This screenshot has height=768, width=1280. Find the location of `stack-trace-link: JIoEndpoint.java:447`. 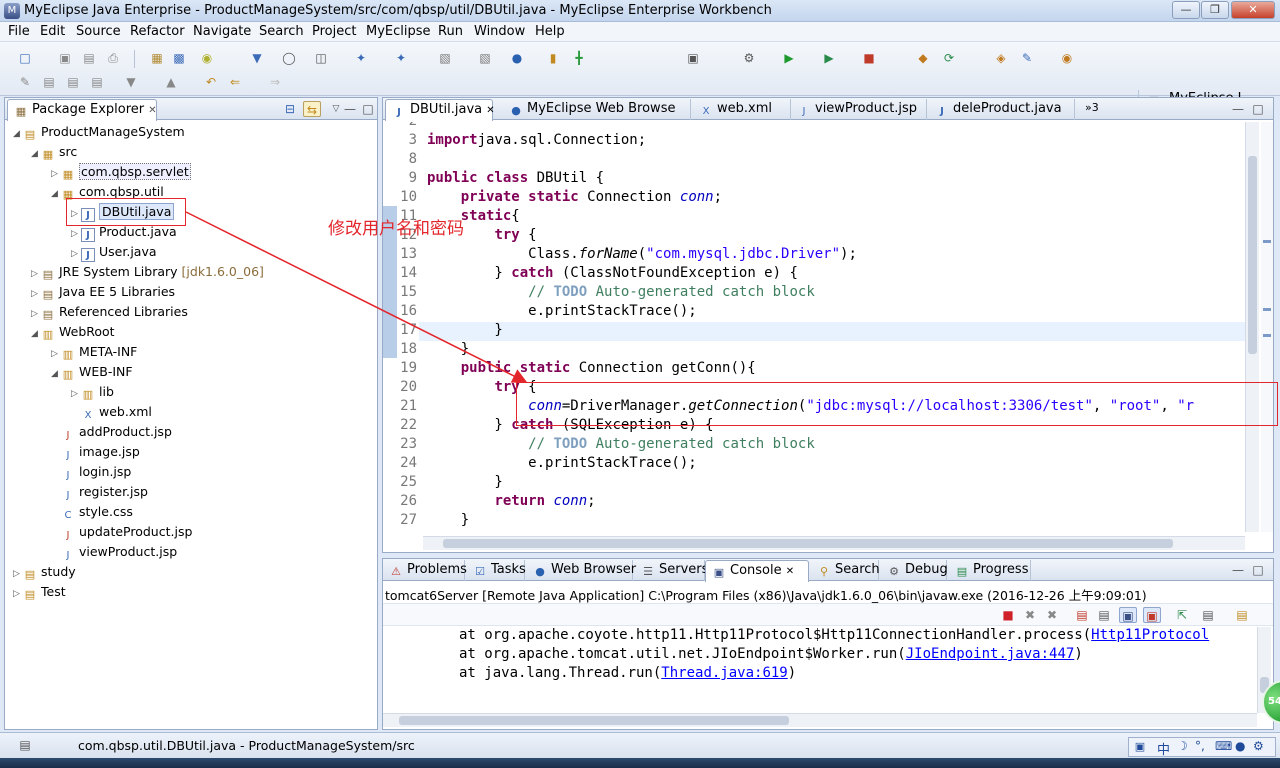

stack-trace-link: JIoEndpoint.java:447 is located at coordinates (990, 654).